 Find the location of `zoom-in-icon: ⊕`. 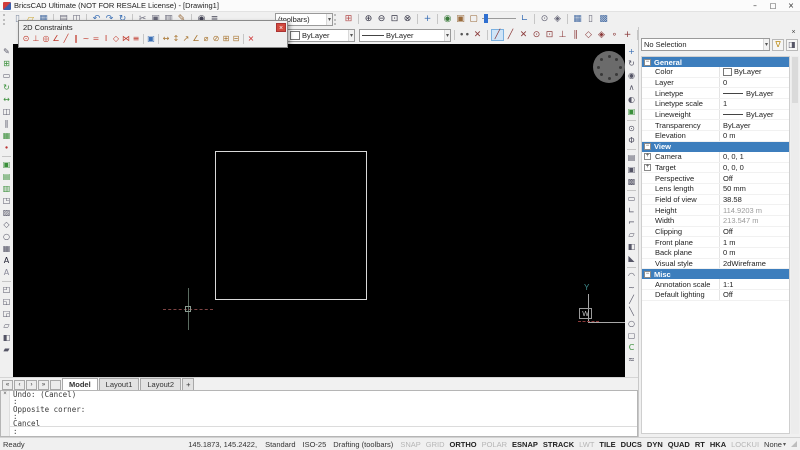

zoom-in-icon: ⊕ is located at coordinates (368, 19).